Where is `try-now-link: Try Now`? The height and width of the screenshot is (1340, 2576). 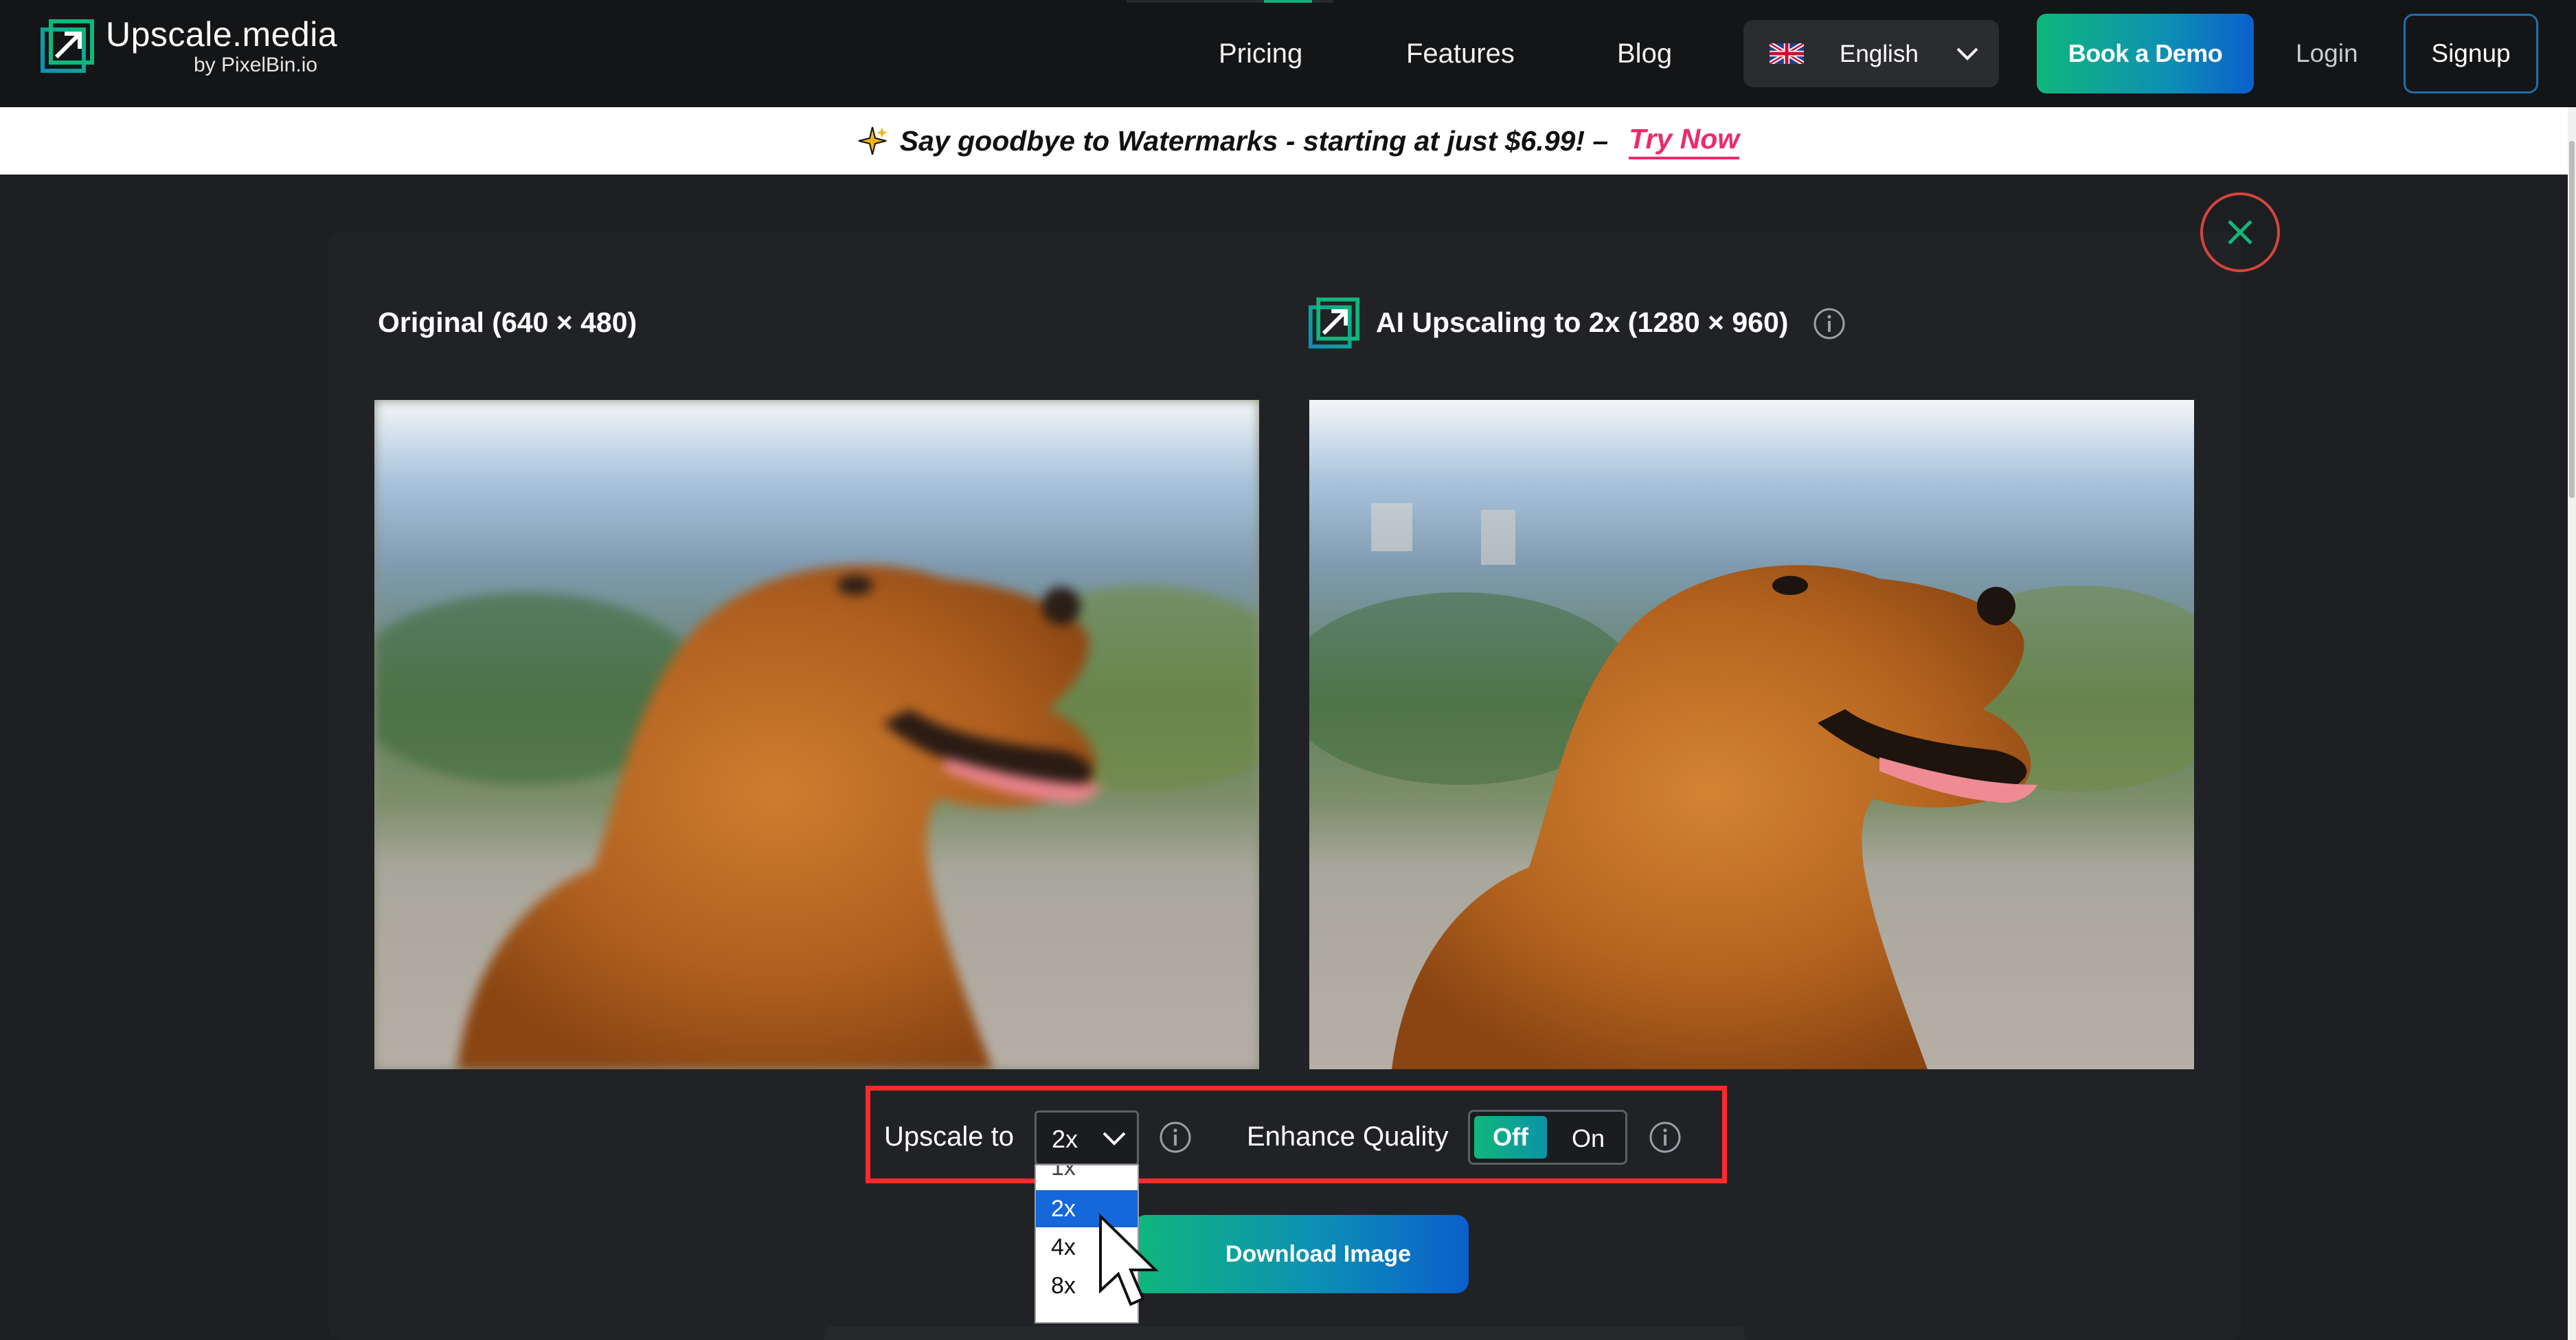 try-now-link: Try Now is located at coordinates (1684, 141).